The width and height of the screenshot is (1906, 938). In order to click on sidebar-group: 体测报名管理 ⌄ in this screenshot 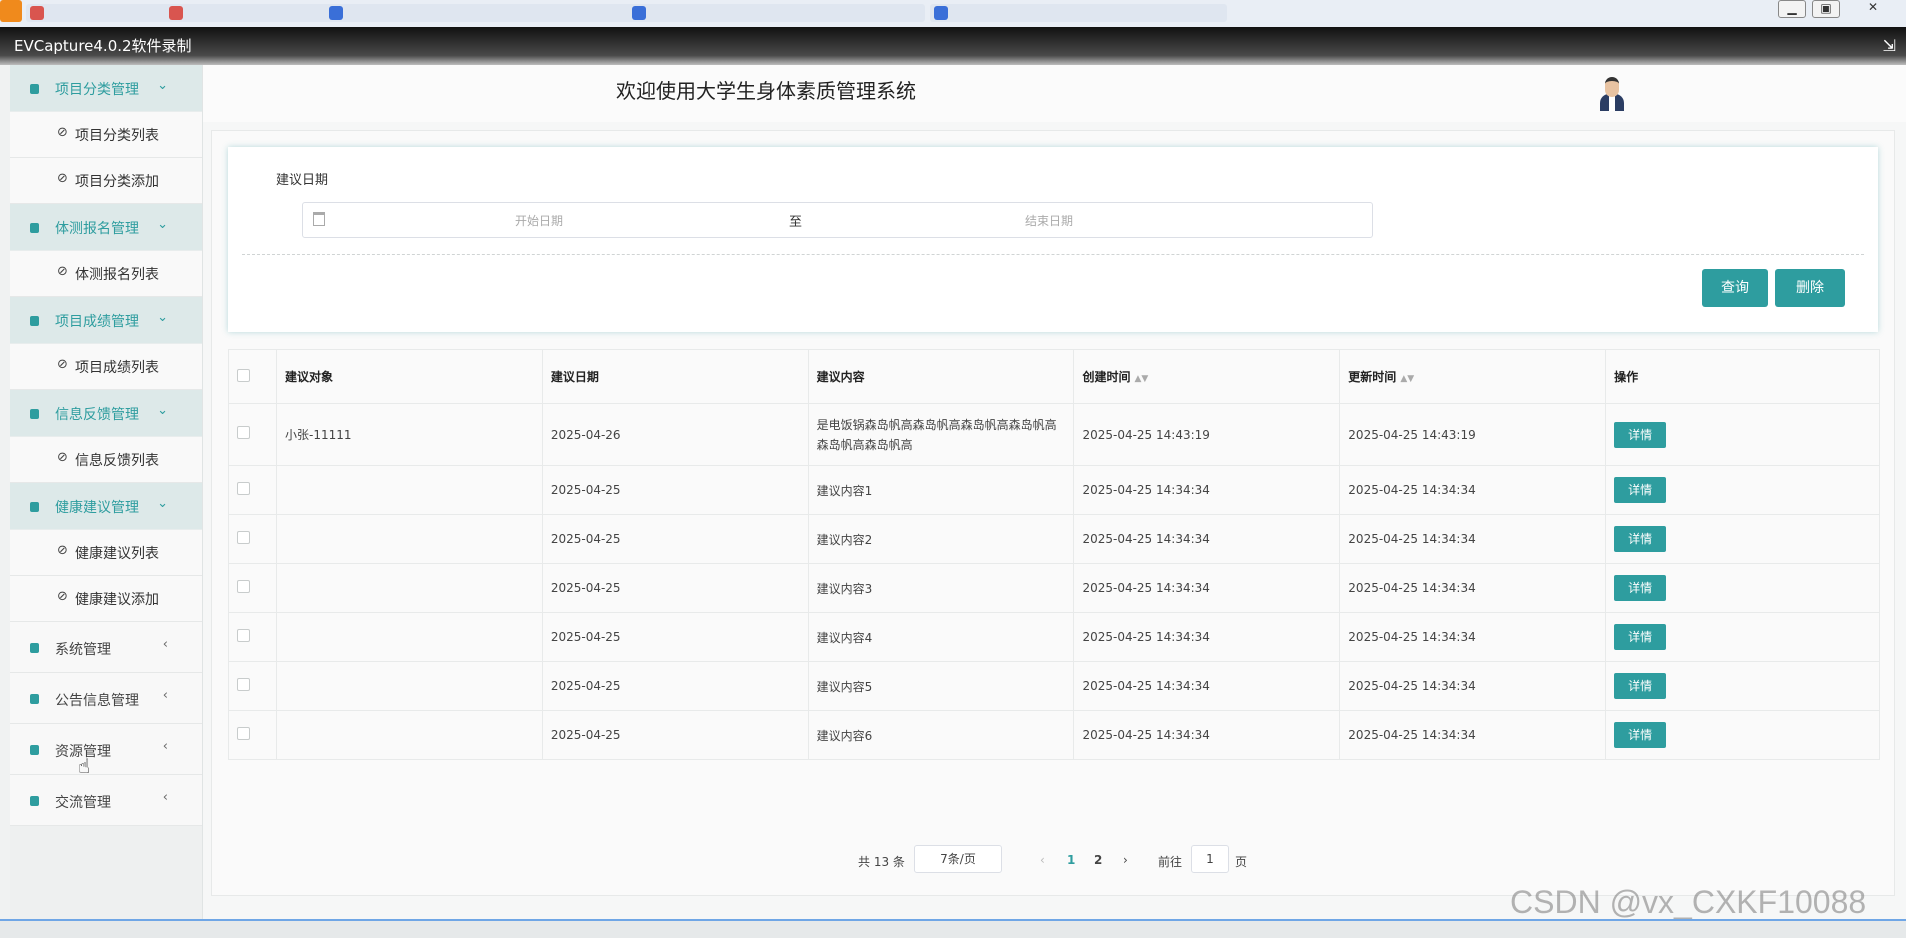, I will do `click(106, 227)`.